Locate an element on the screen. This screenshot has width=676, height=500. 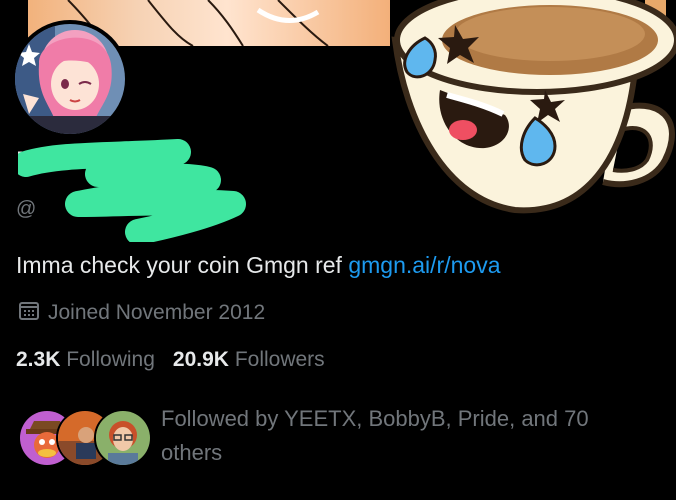
profile-avatar is located at coordinates (70, 79).